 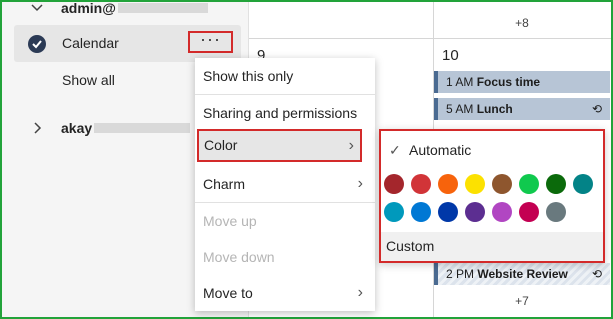 I want to click on event-focus-time: 1 AM Focus time, so click(x=522, y=82).